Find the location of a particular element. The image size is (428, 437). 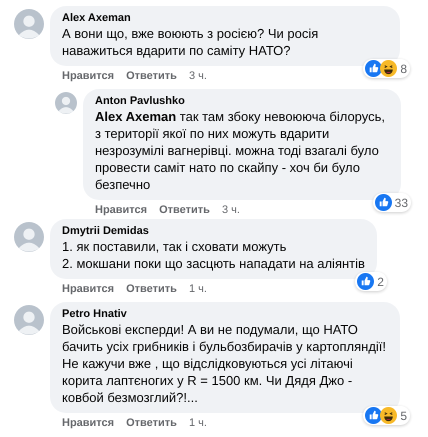

reaction-count: 5 is located at coordinates (403, 415).